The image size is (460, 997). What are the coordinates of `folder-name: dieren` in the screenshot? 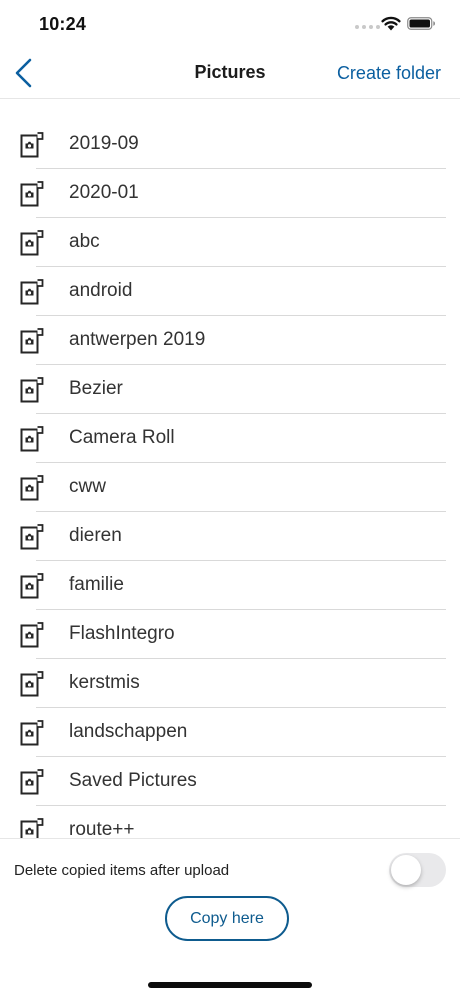 It's located at (95, 535).